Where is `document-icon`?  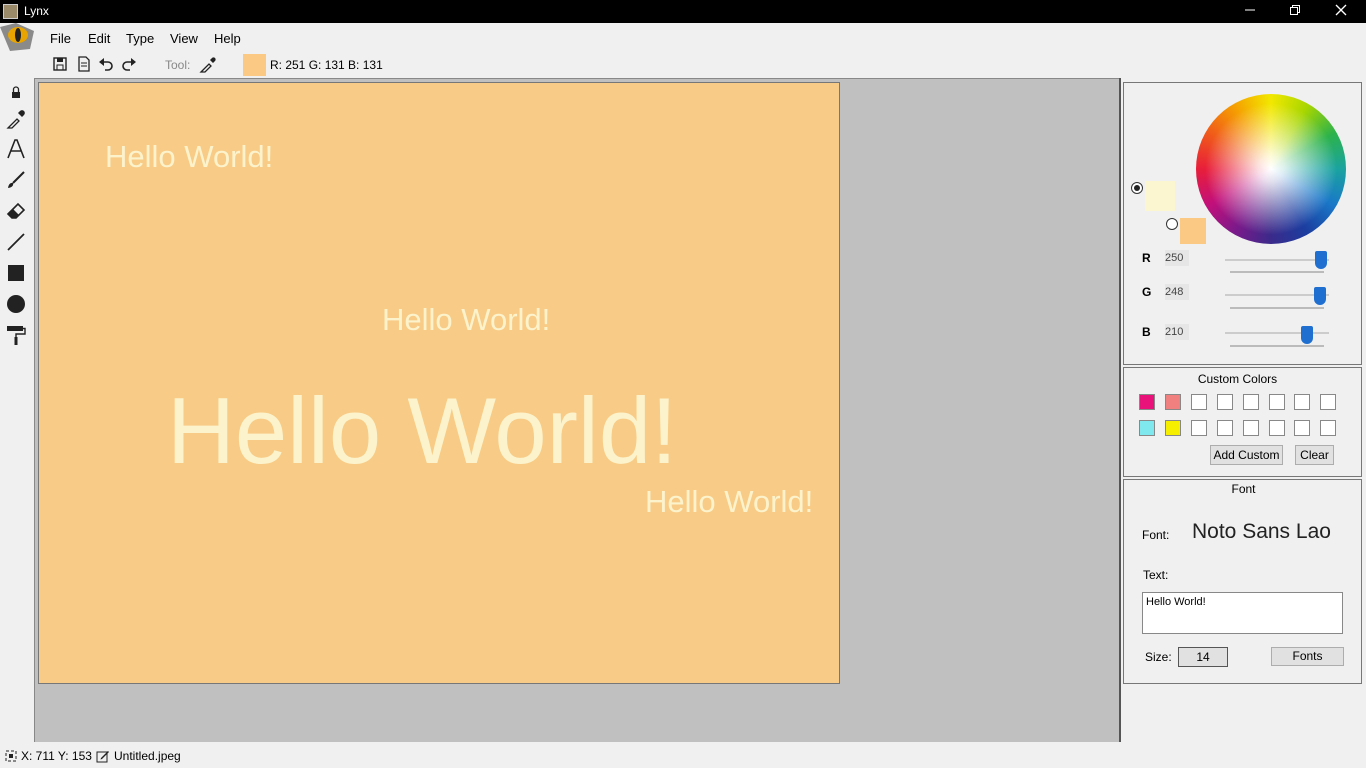
document-icon is located at coordinates (84, 64).